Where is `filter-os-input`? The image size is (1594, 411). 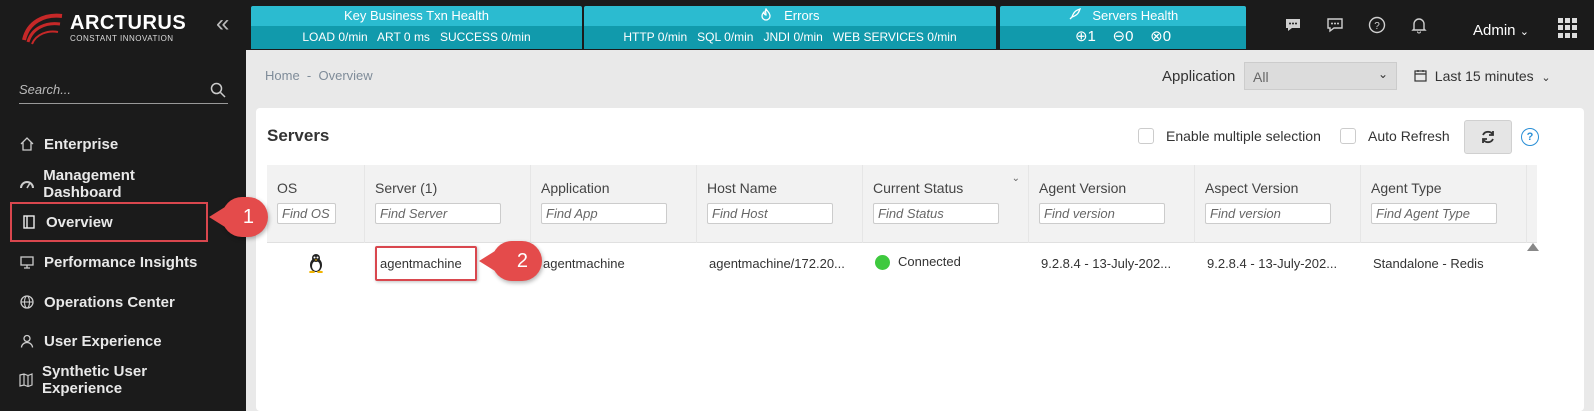 filter-os-input is located at coordinates (306, 213).